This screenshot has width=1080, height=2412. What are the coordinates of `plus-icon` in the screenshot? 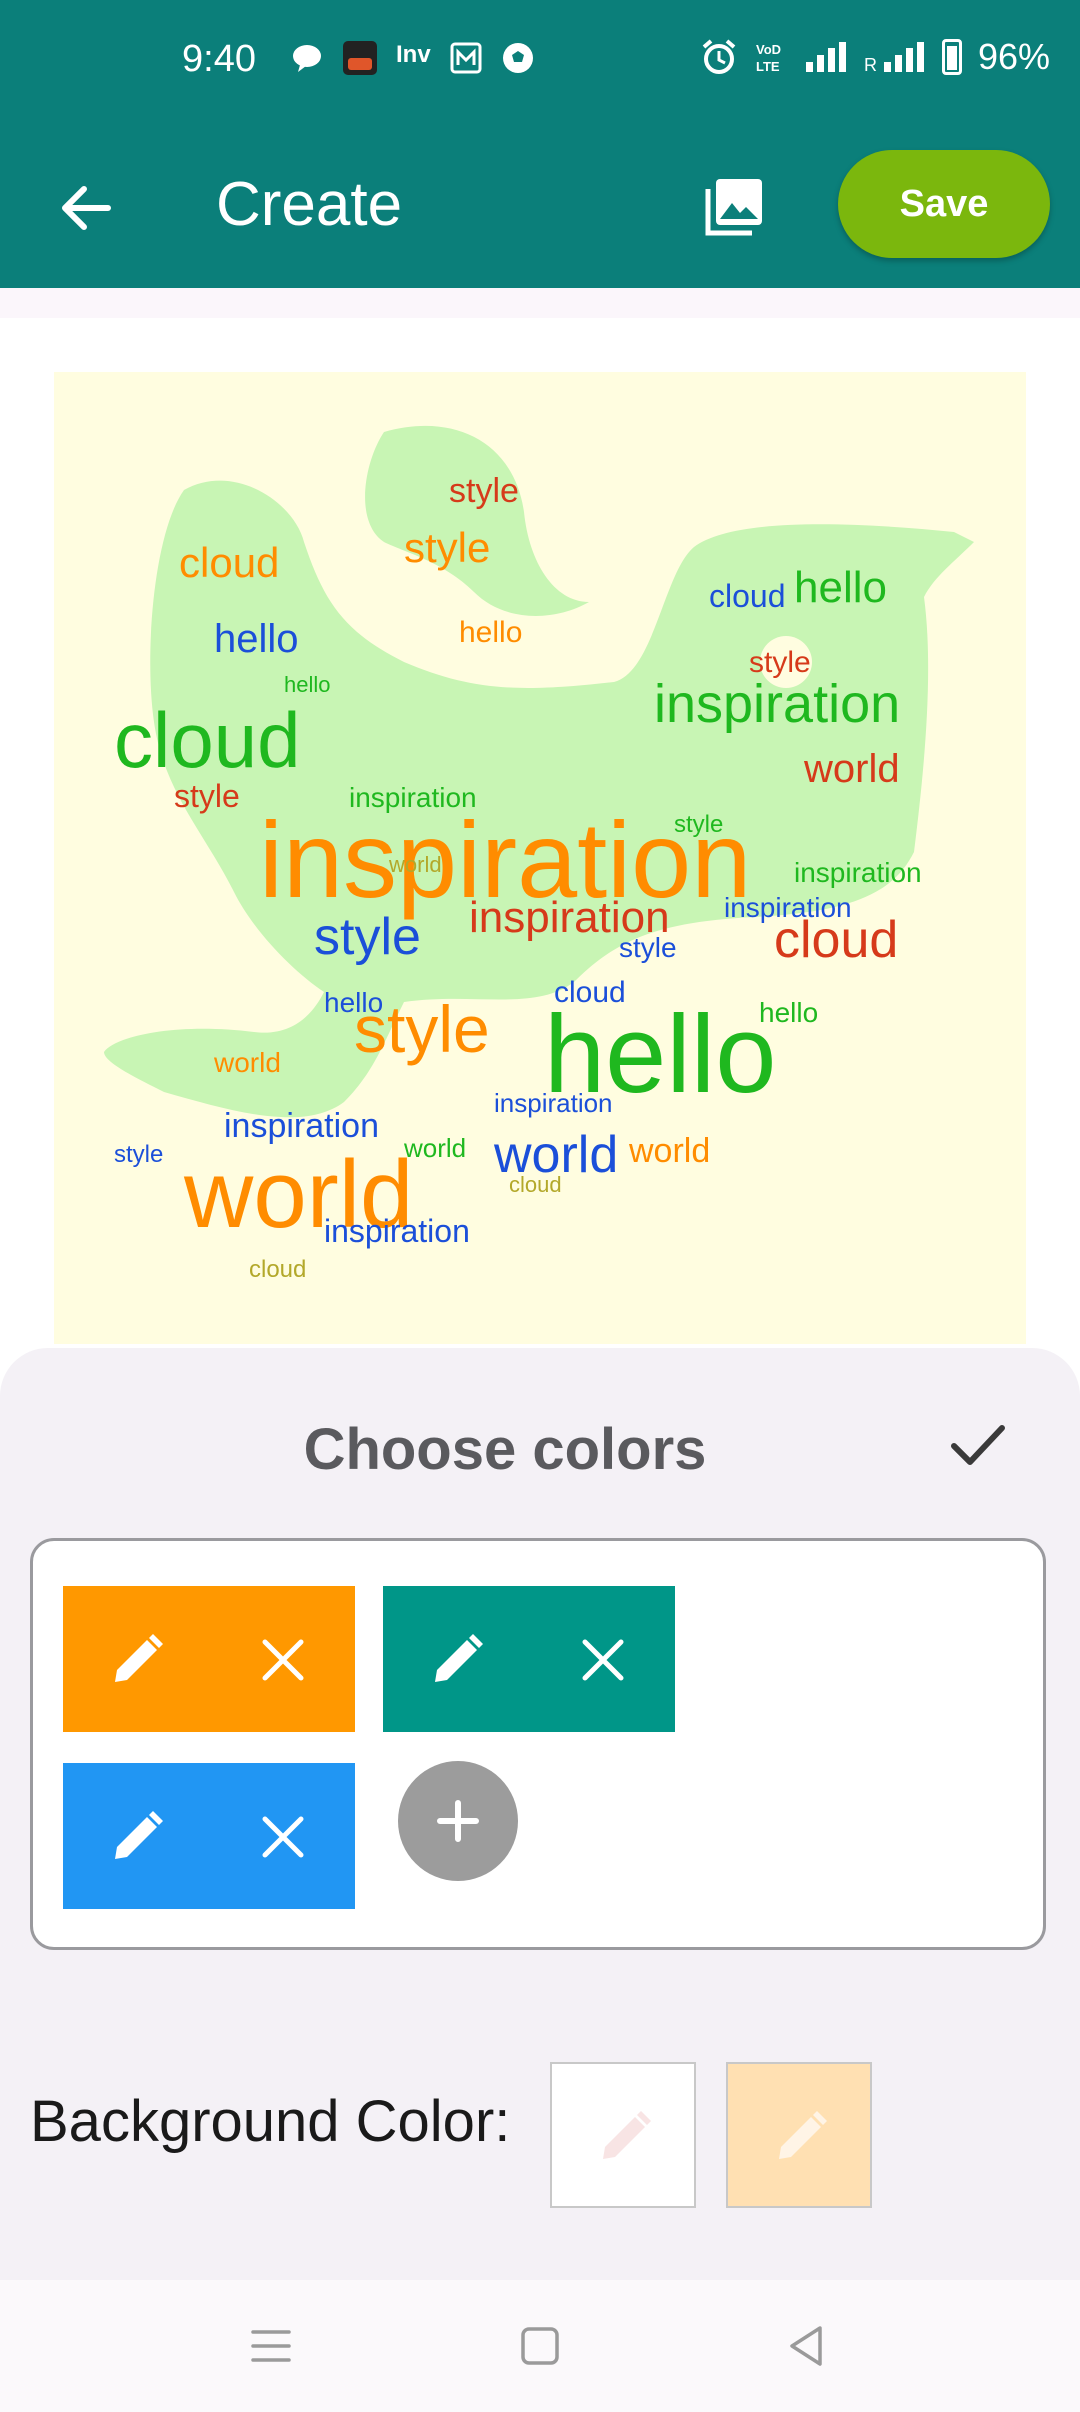 It's located at (458, 1821).